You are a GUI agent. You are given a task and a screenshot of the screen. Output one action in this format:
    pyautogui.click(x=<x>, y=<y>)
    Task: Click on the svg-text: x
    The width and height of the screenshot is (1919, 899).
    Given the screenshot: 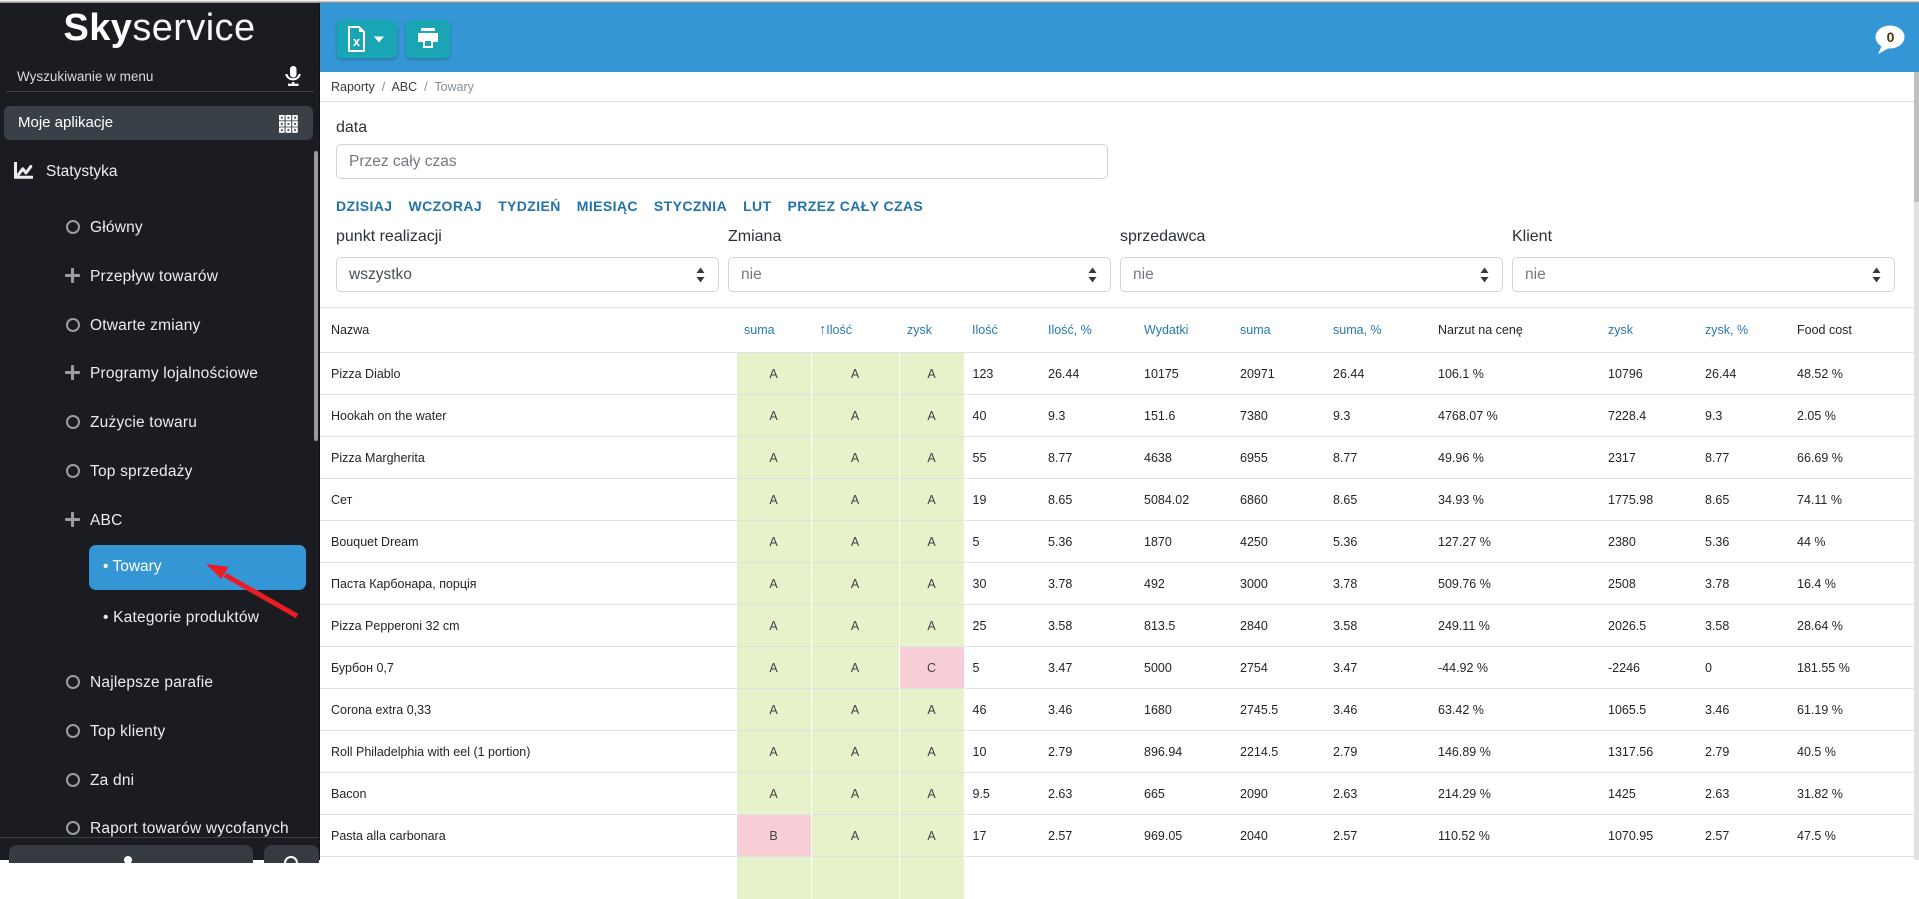 What is the action you would take?
    pyautogui.click(x=357, y=41)
    